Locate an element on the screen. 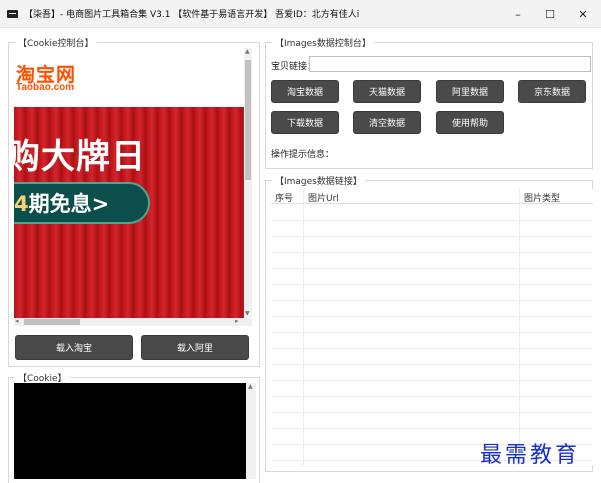 The height and width of the screenshot is (483, 601). images-links-legend: 【Images数据链接】 is located at coordinates (318, 180).